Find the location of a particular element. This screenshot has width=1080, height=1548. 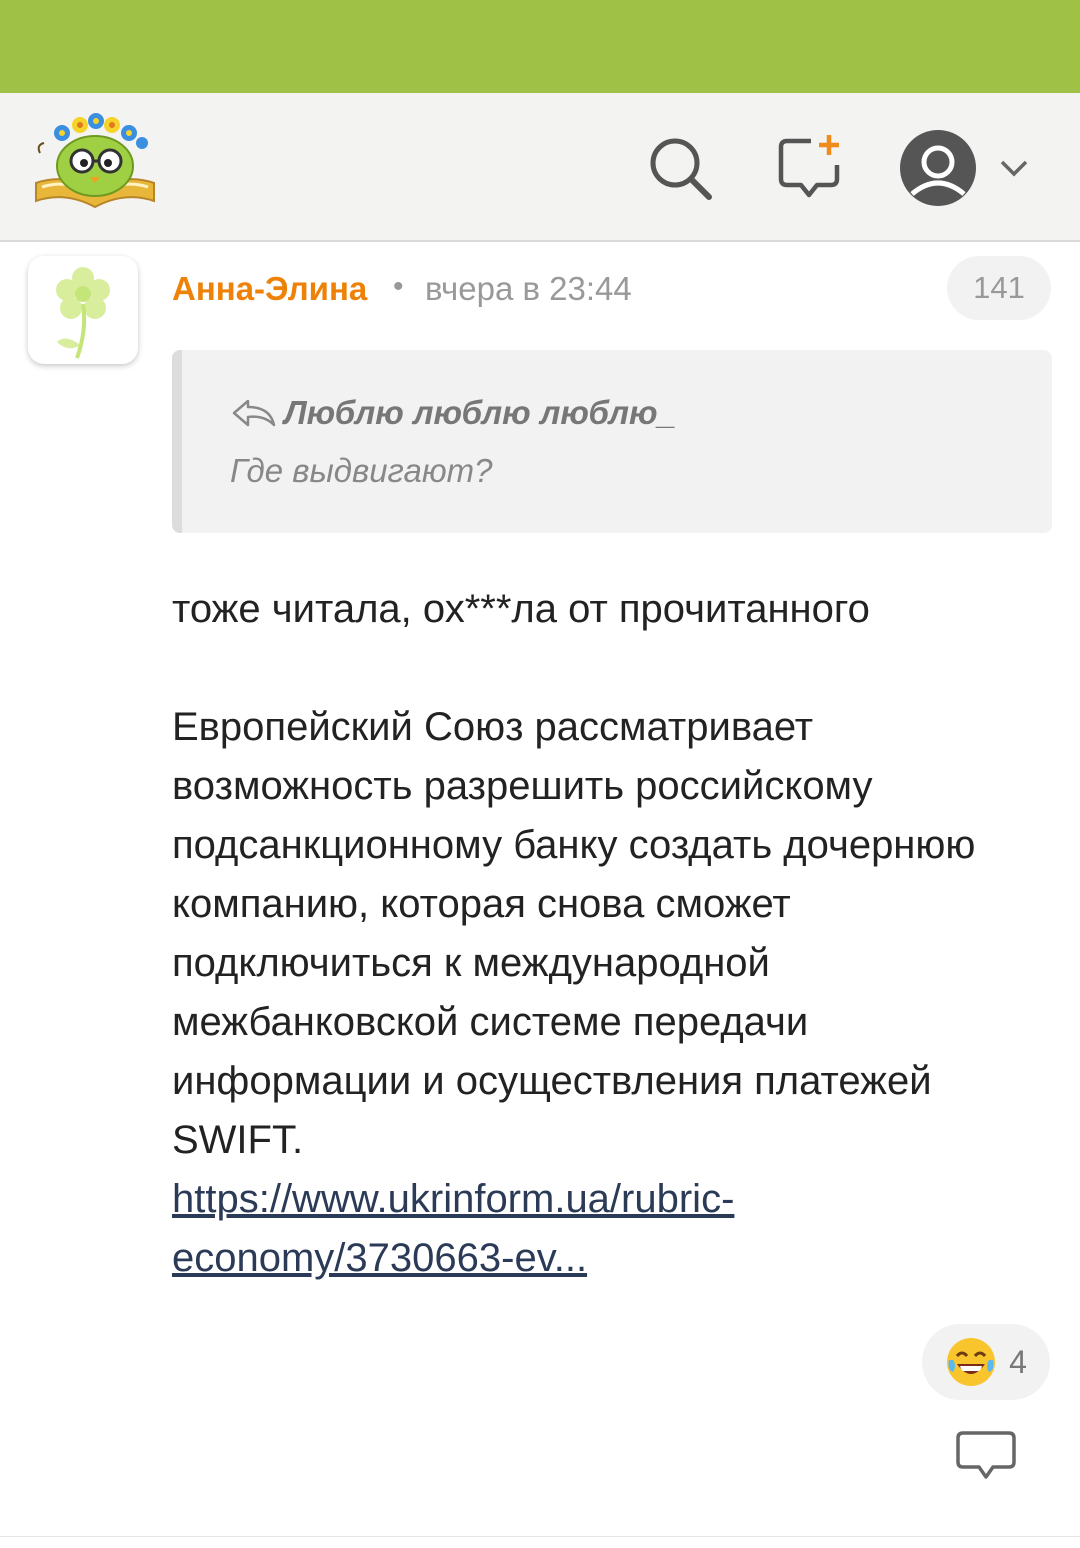

reply-comment-button is located at coordinates (986, 1457).